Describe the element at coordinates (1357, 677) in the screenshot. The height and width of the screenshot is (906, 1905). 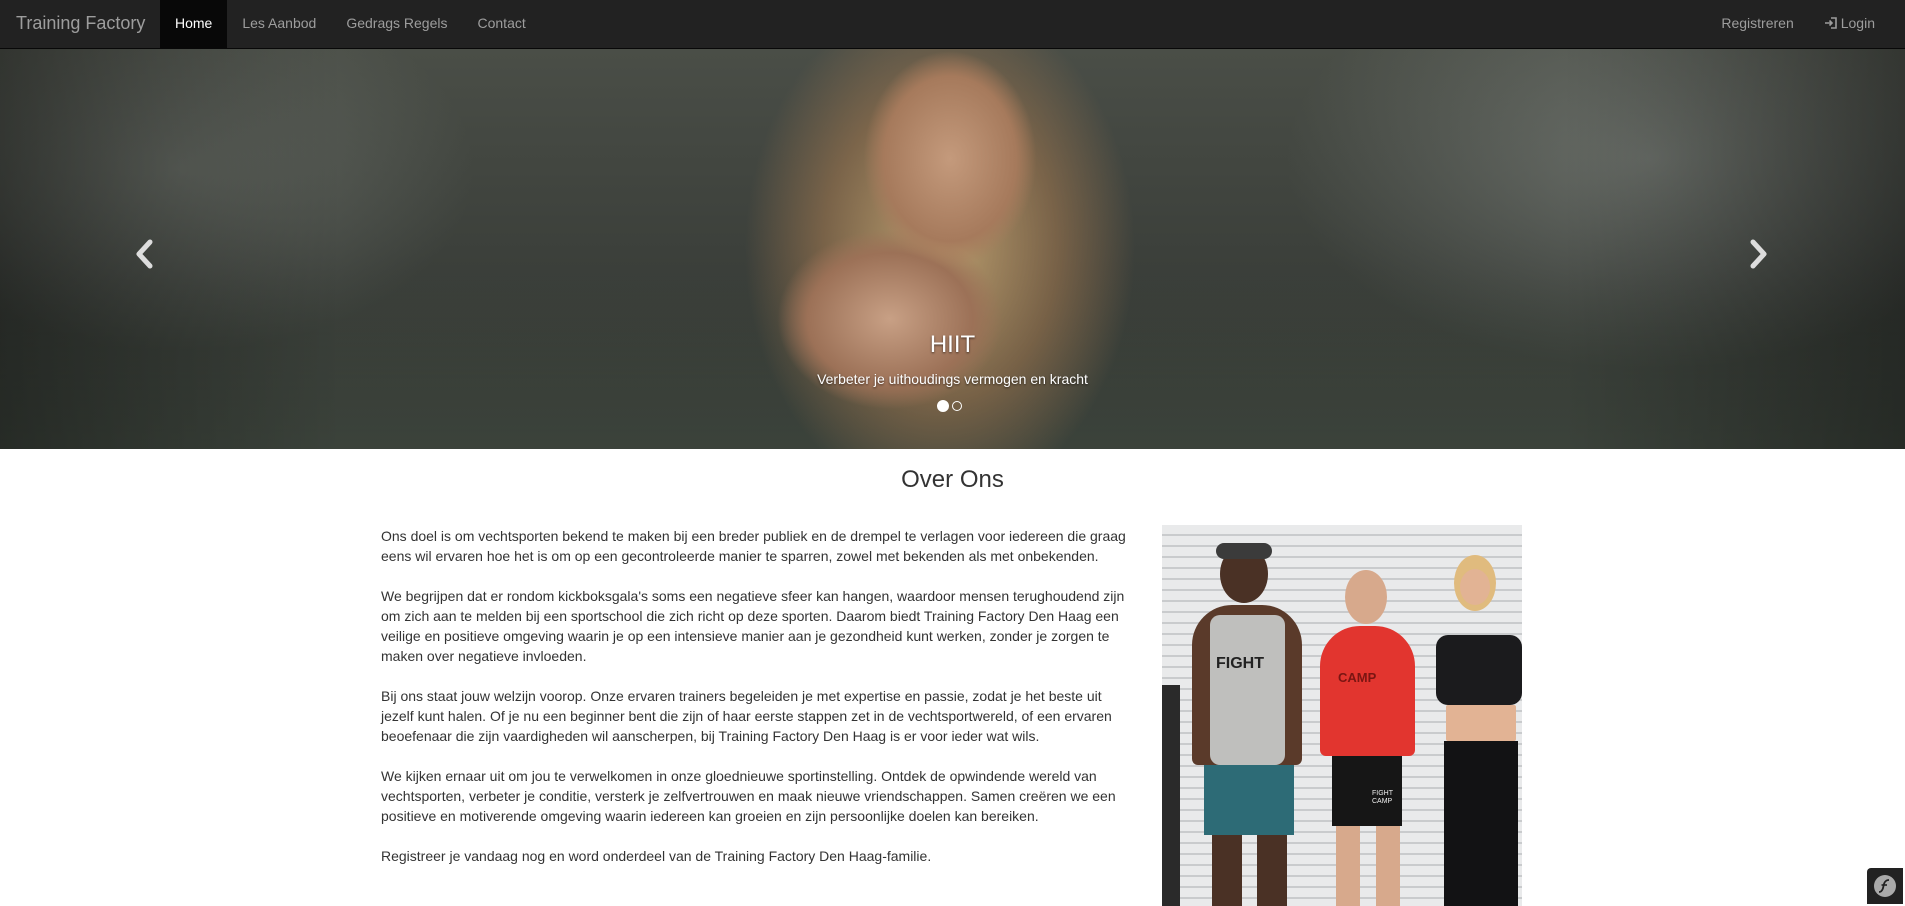
I see `shirt-text: CAMP` at that location.